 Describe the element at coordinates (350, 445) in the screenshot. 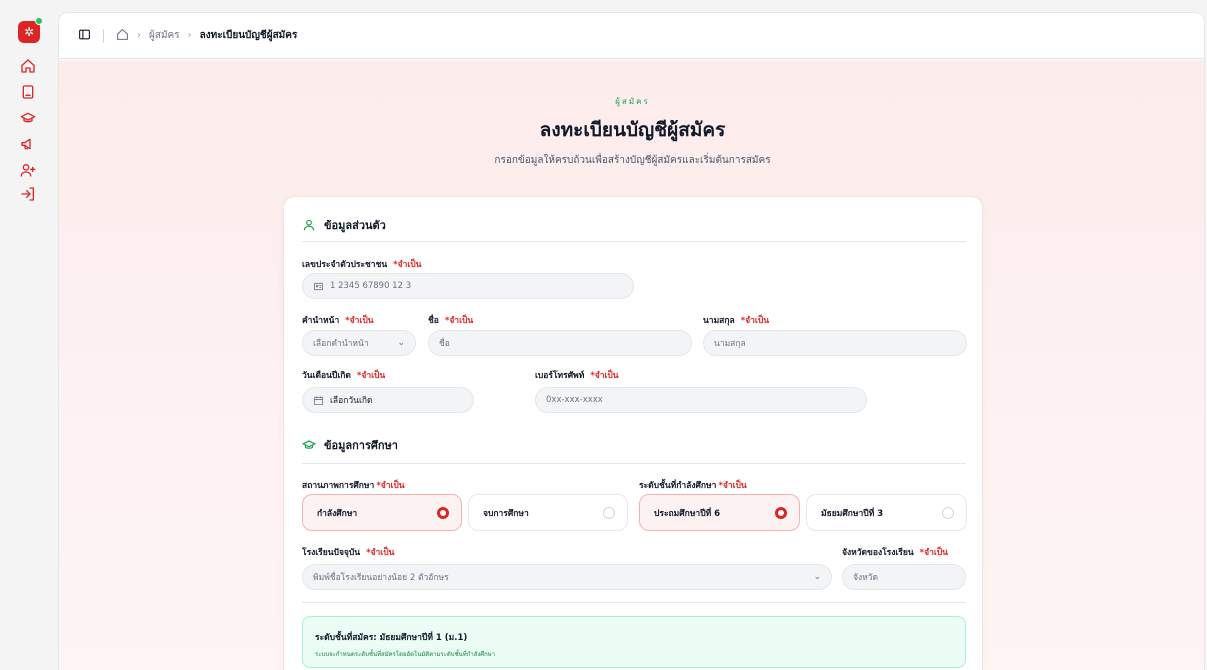

I see `education-section-heading: ข้อมูลการศึกษา` at that location.